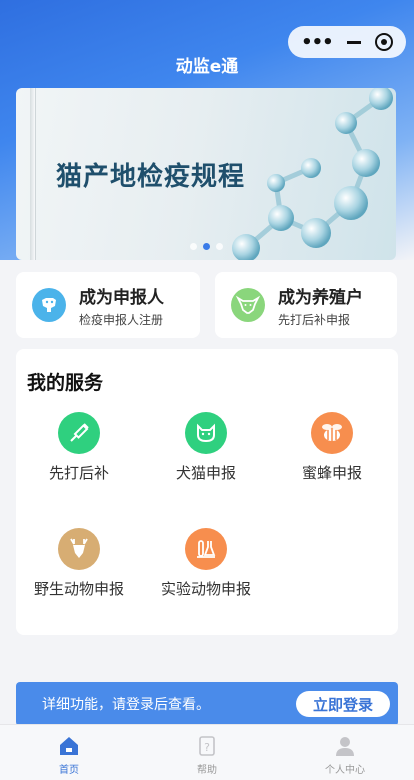 The image size is (414, 780). Describe the element at coordinates (78, 473) in the screenshot. I see `service-label: 先打后补` at that location.